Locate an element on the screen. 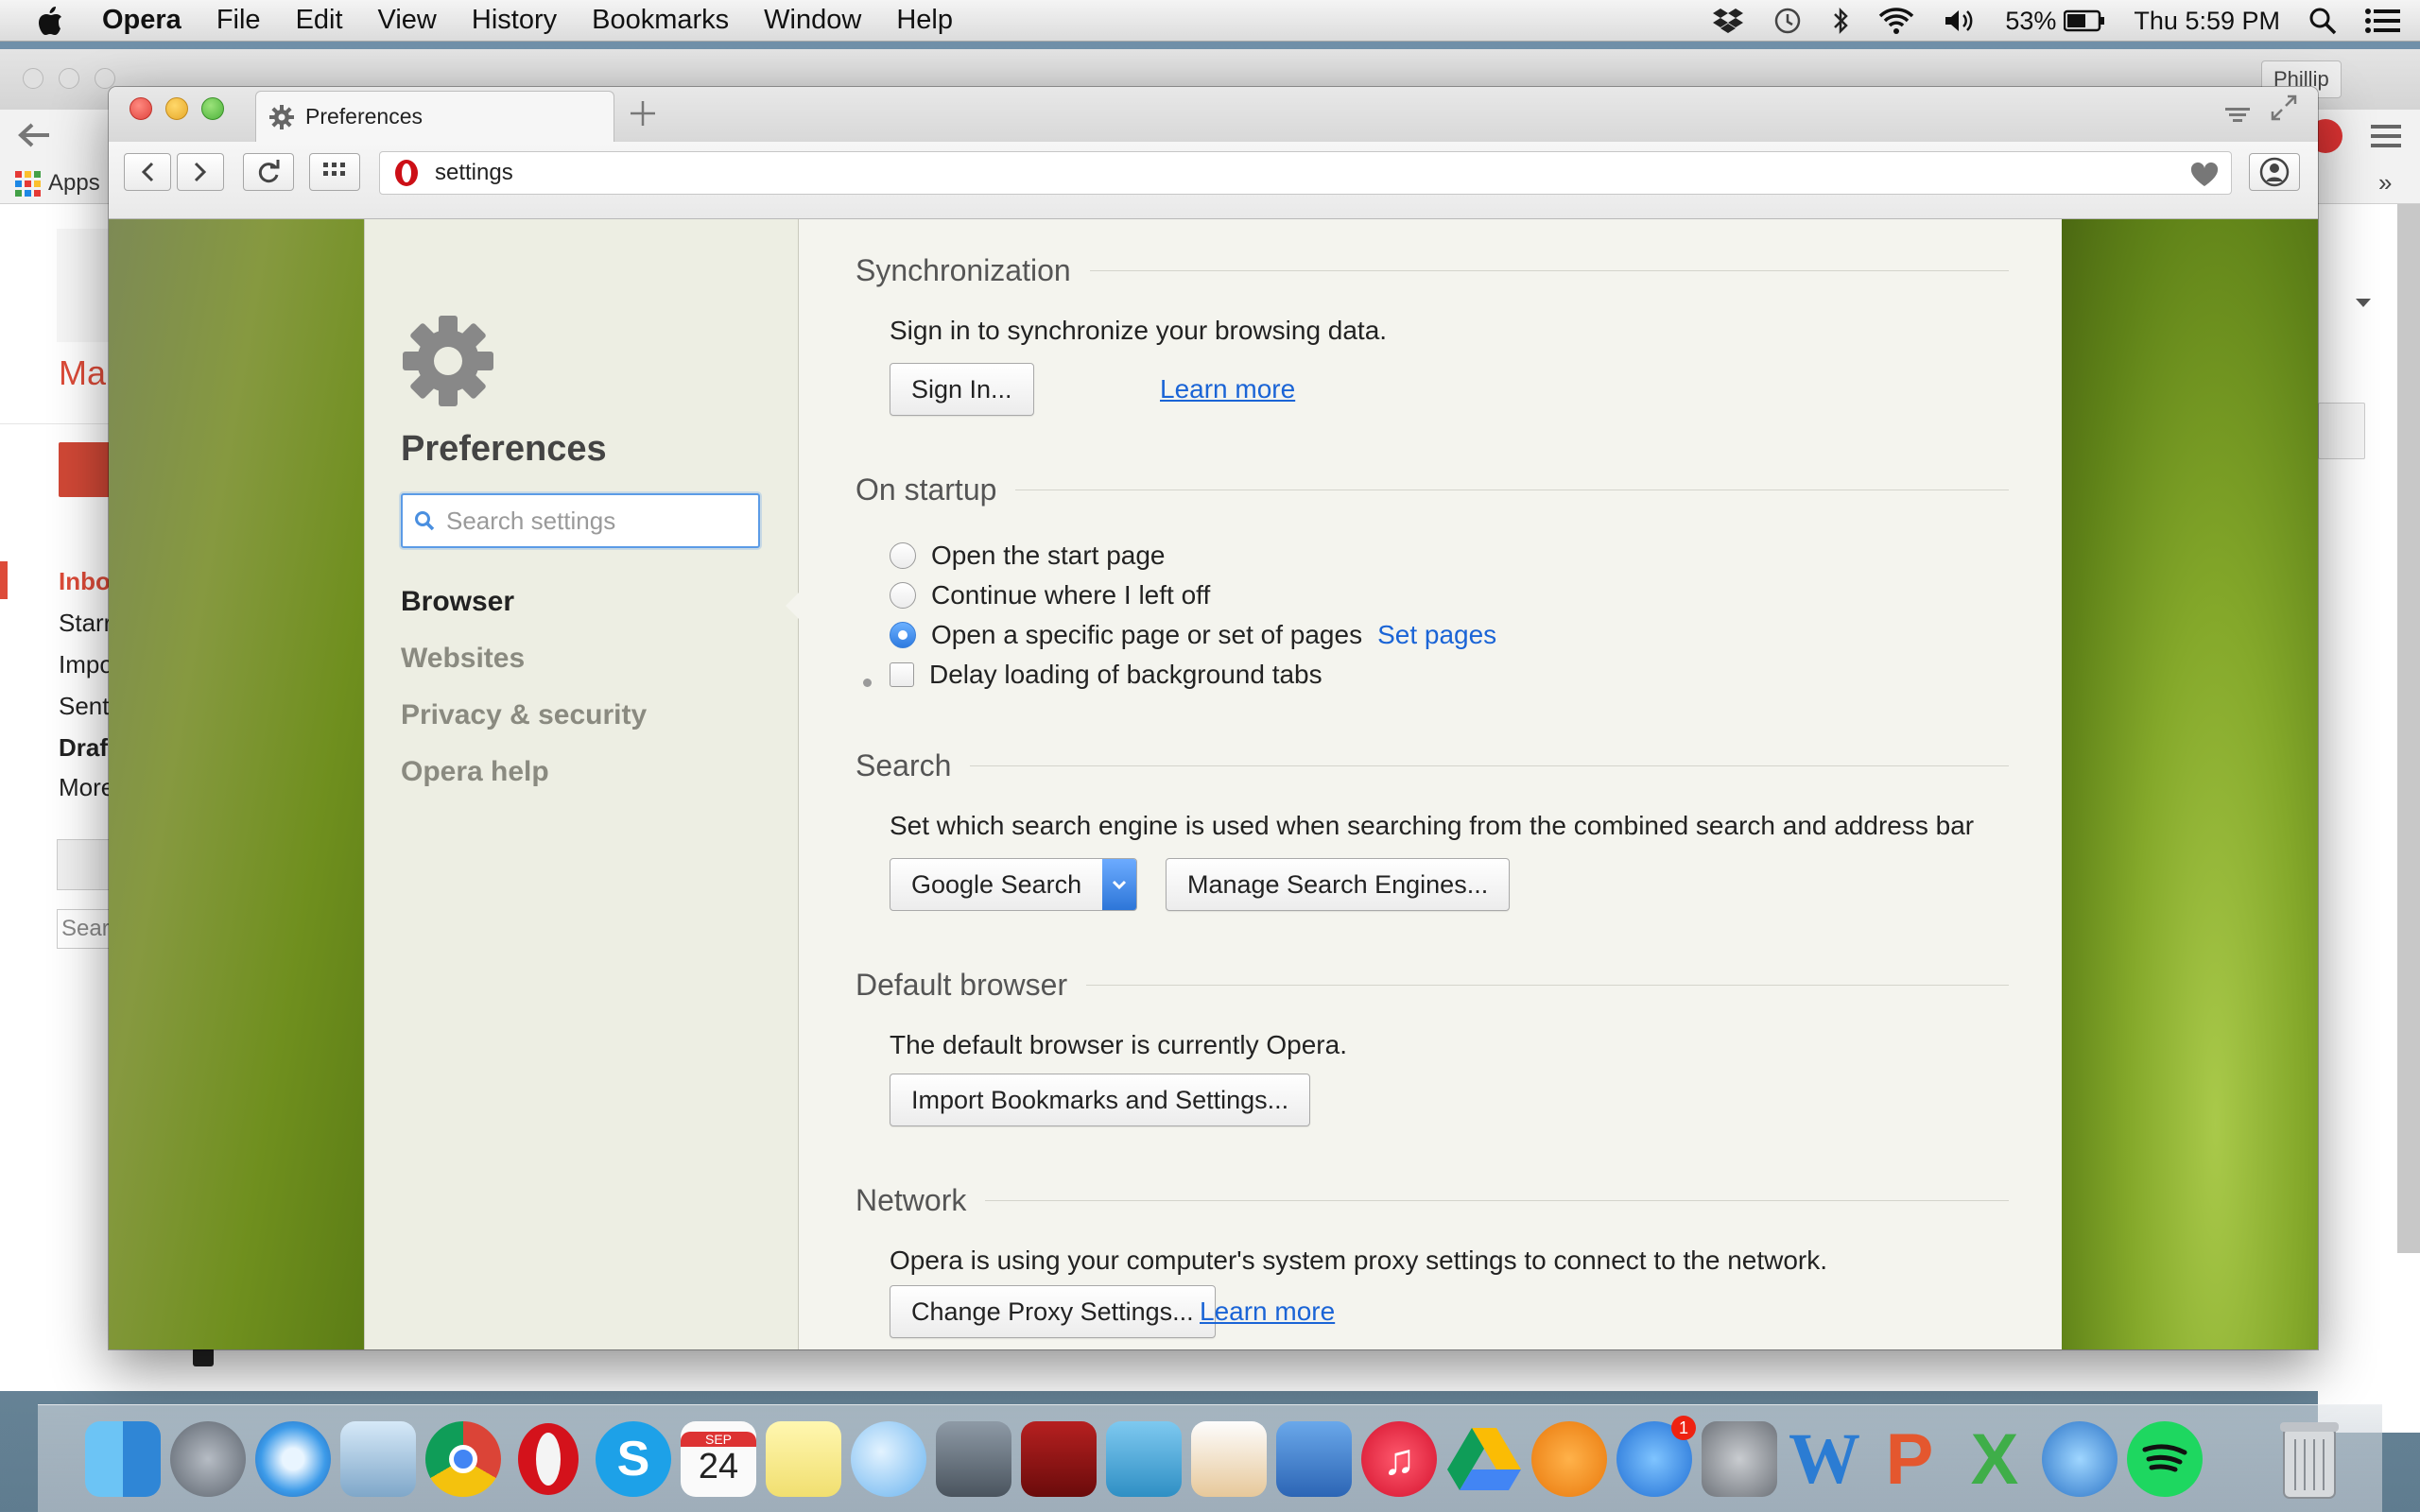 The height and width of the screenshot is (1512, 2420). finder-icon is located at coordinates (123, 1459).